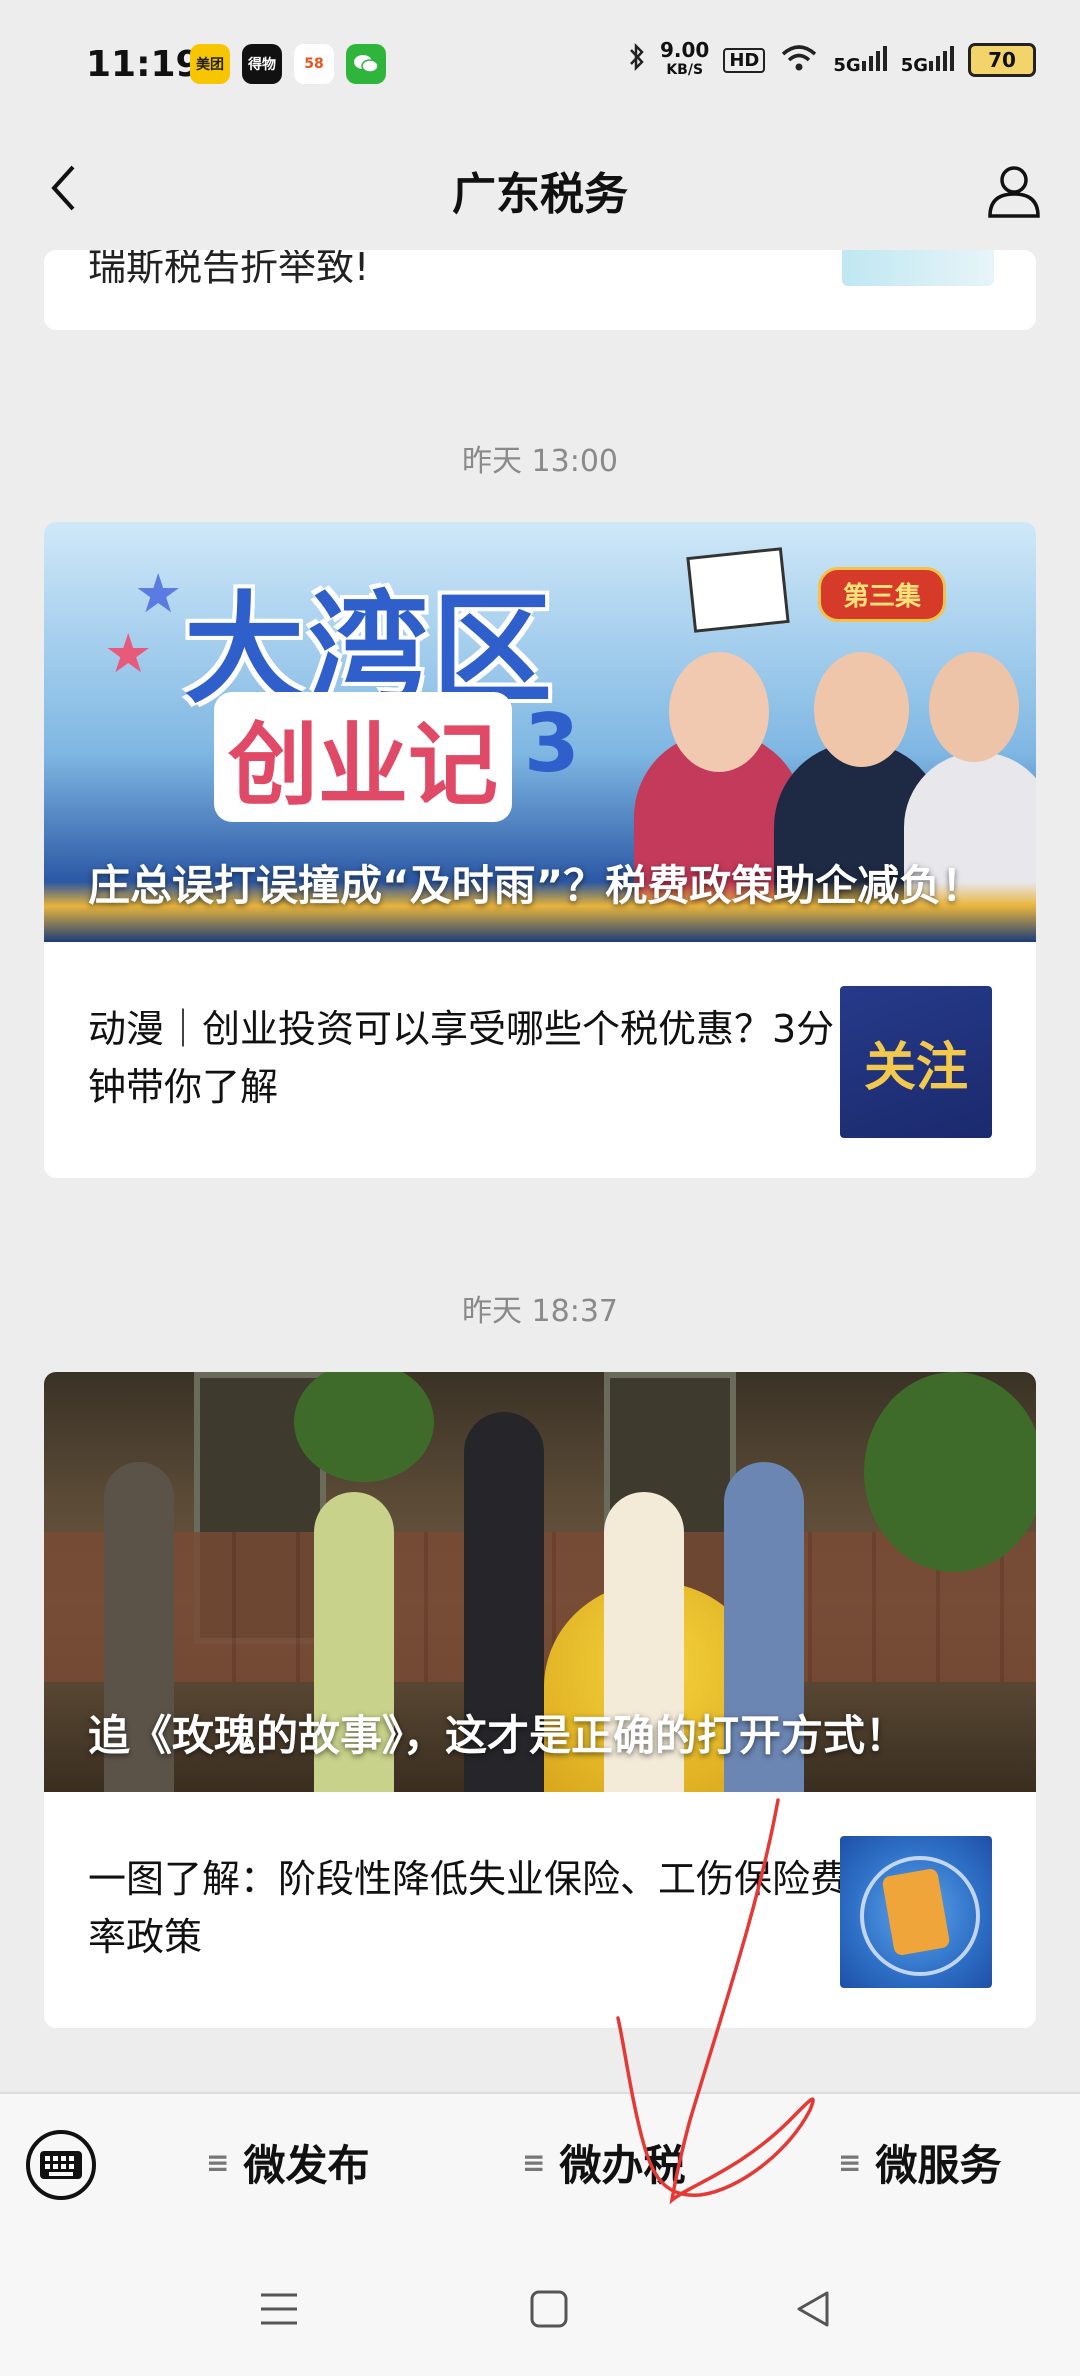  I want to click on hero-subtitle-graphic: 创业记, so click(363, 757).